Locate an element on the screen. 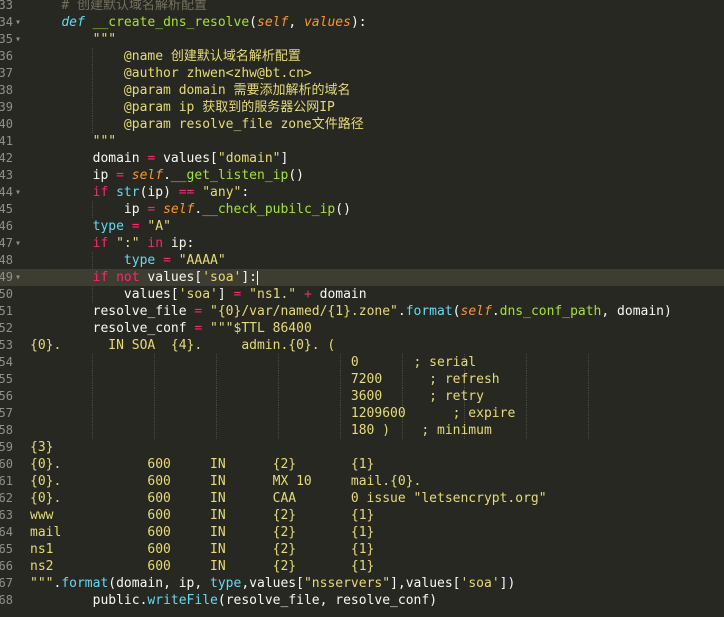  line-number: 38 is located at coordinates (6, 90).